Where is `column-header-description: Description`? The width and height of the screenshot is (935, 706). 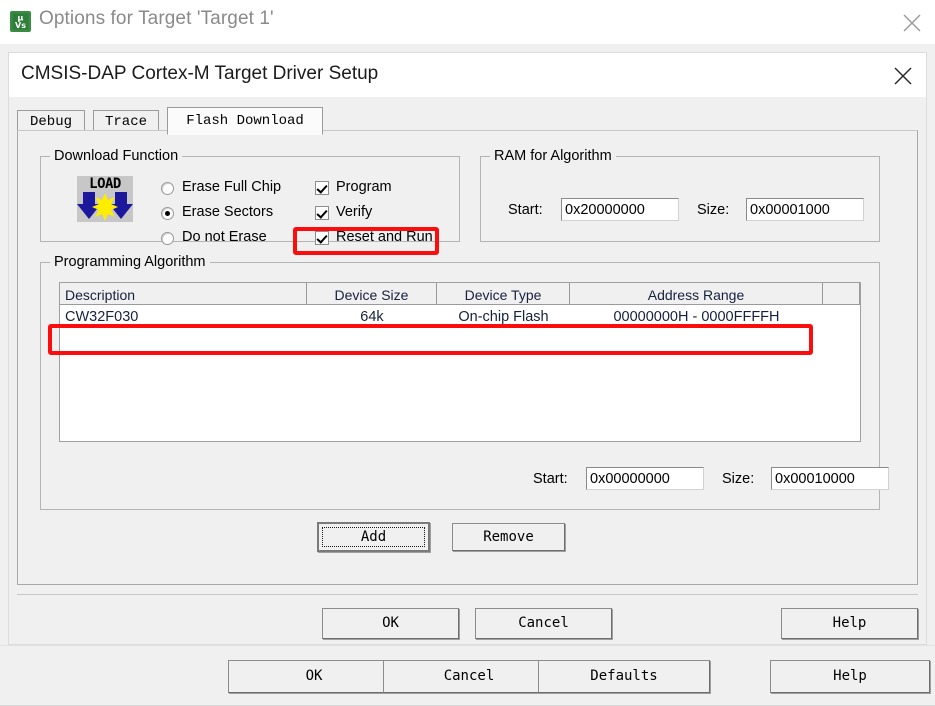 column-header-description: Description is located at coordinates (183, 293).